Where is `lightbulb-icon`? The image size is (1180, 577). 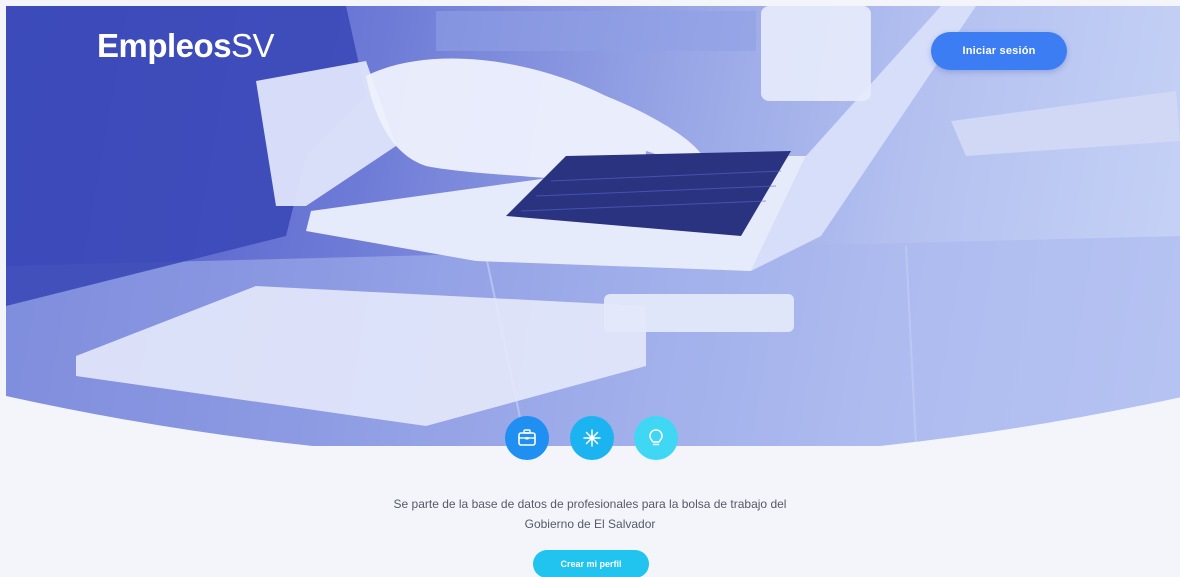
lightbulb-icon is located at coordinates (656, 437).